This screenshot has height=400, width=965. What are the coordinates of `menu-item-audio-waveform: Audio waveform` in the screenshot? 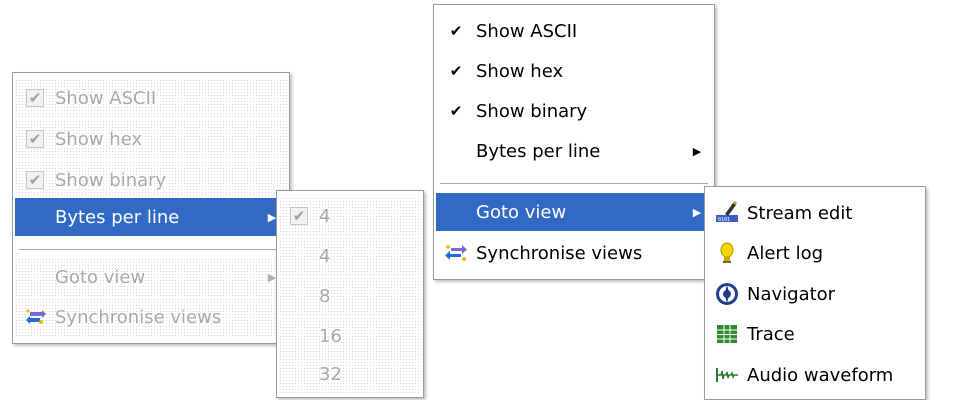 It's located at (815, 375).